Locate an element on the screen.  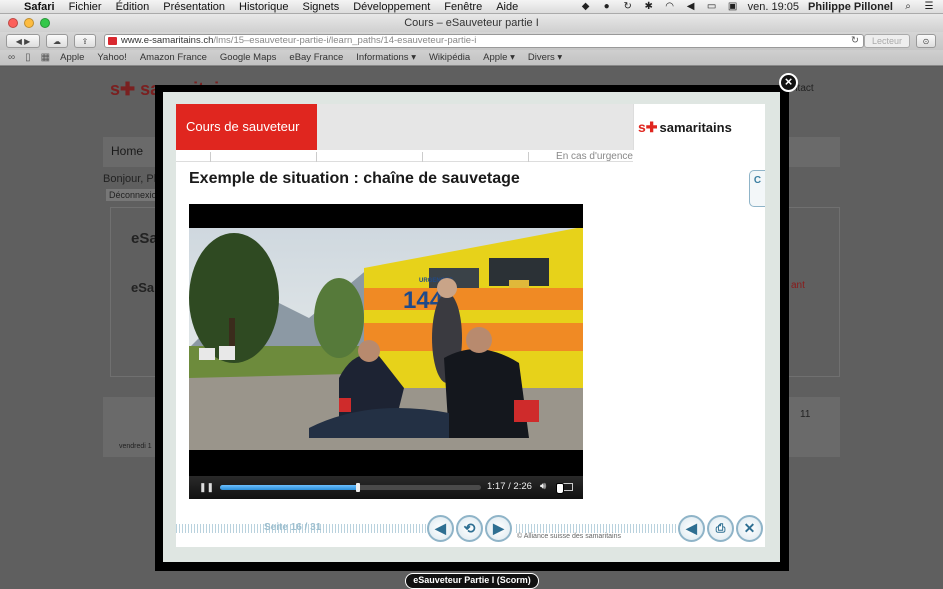
window-titlebar: Cours – eSauveteur partie I is located at coordinates (471, 23).